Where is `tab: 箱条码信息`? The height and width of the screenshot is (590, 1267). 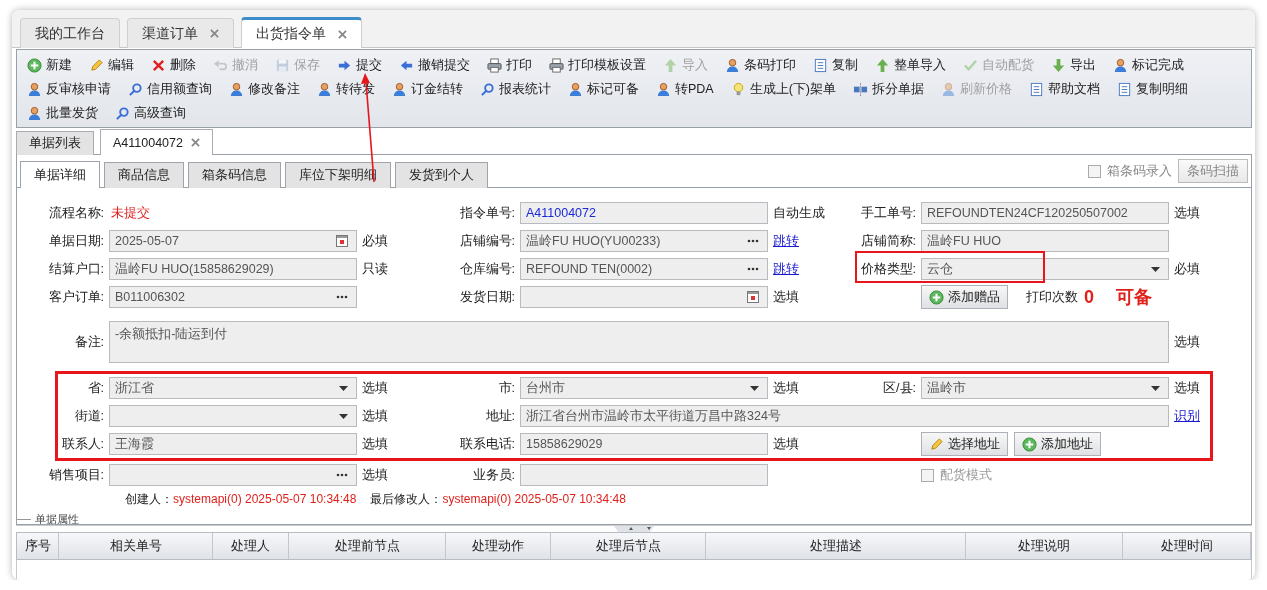
tab: 箱条码信息 is located at coordinates (234, 175).